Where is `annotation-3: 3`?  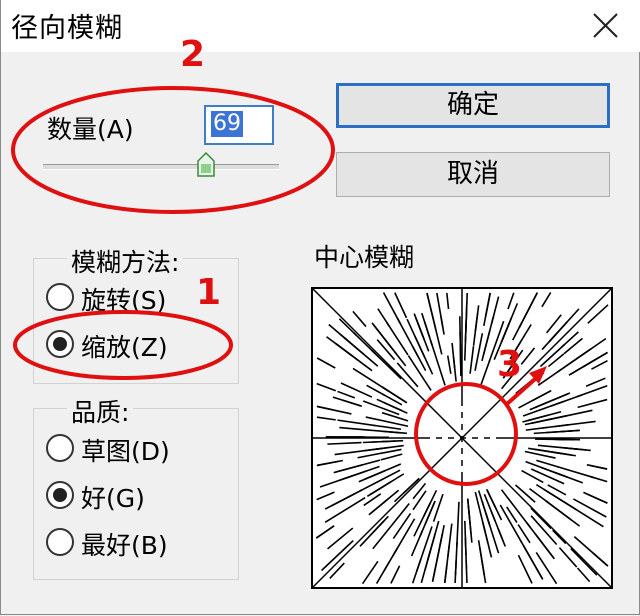
annotation-3: 3 is located at coordinates (510, 364).